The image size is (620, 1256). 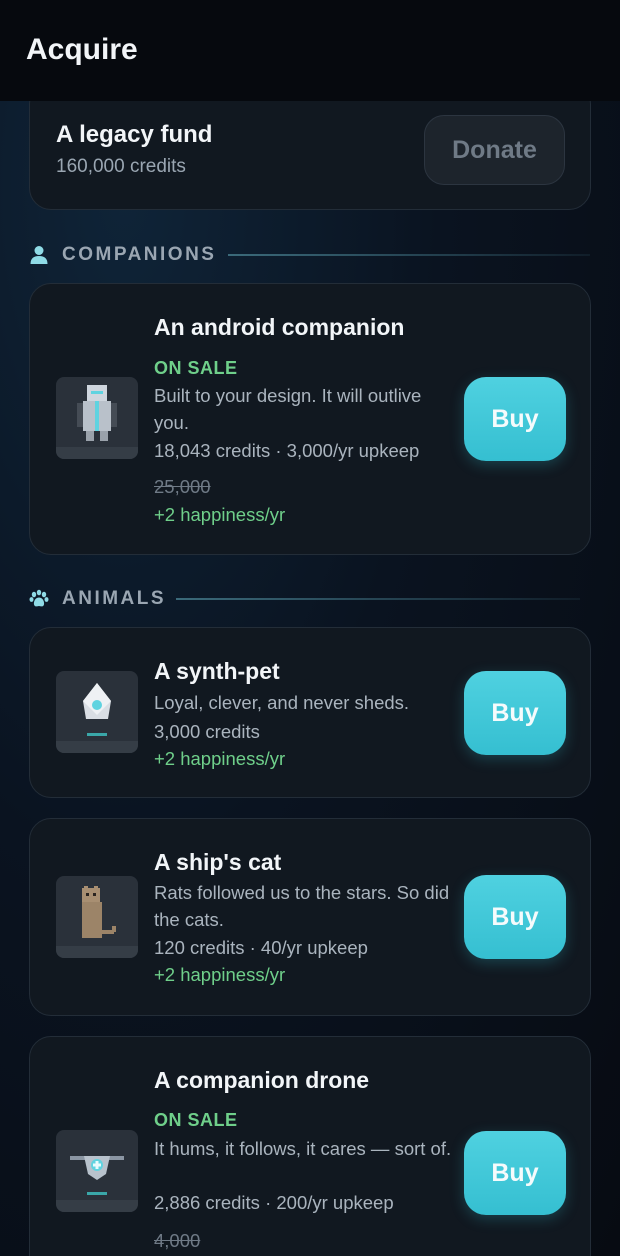 I want to click on item-cost: 2,886 credits · 200/yr upkeep, so click(x=274, y=1202).